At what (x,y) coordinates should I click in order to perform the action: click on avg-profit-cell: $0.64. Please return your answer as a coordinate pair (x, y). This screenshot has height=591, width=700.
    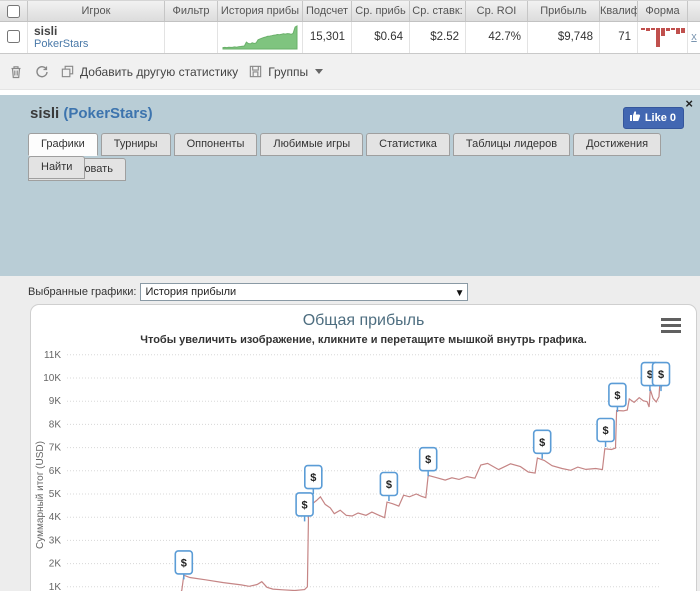
    Looking at the image, I should click on (381, 37).